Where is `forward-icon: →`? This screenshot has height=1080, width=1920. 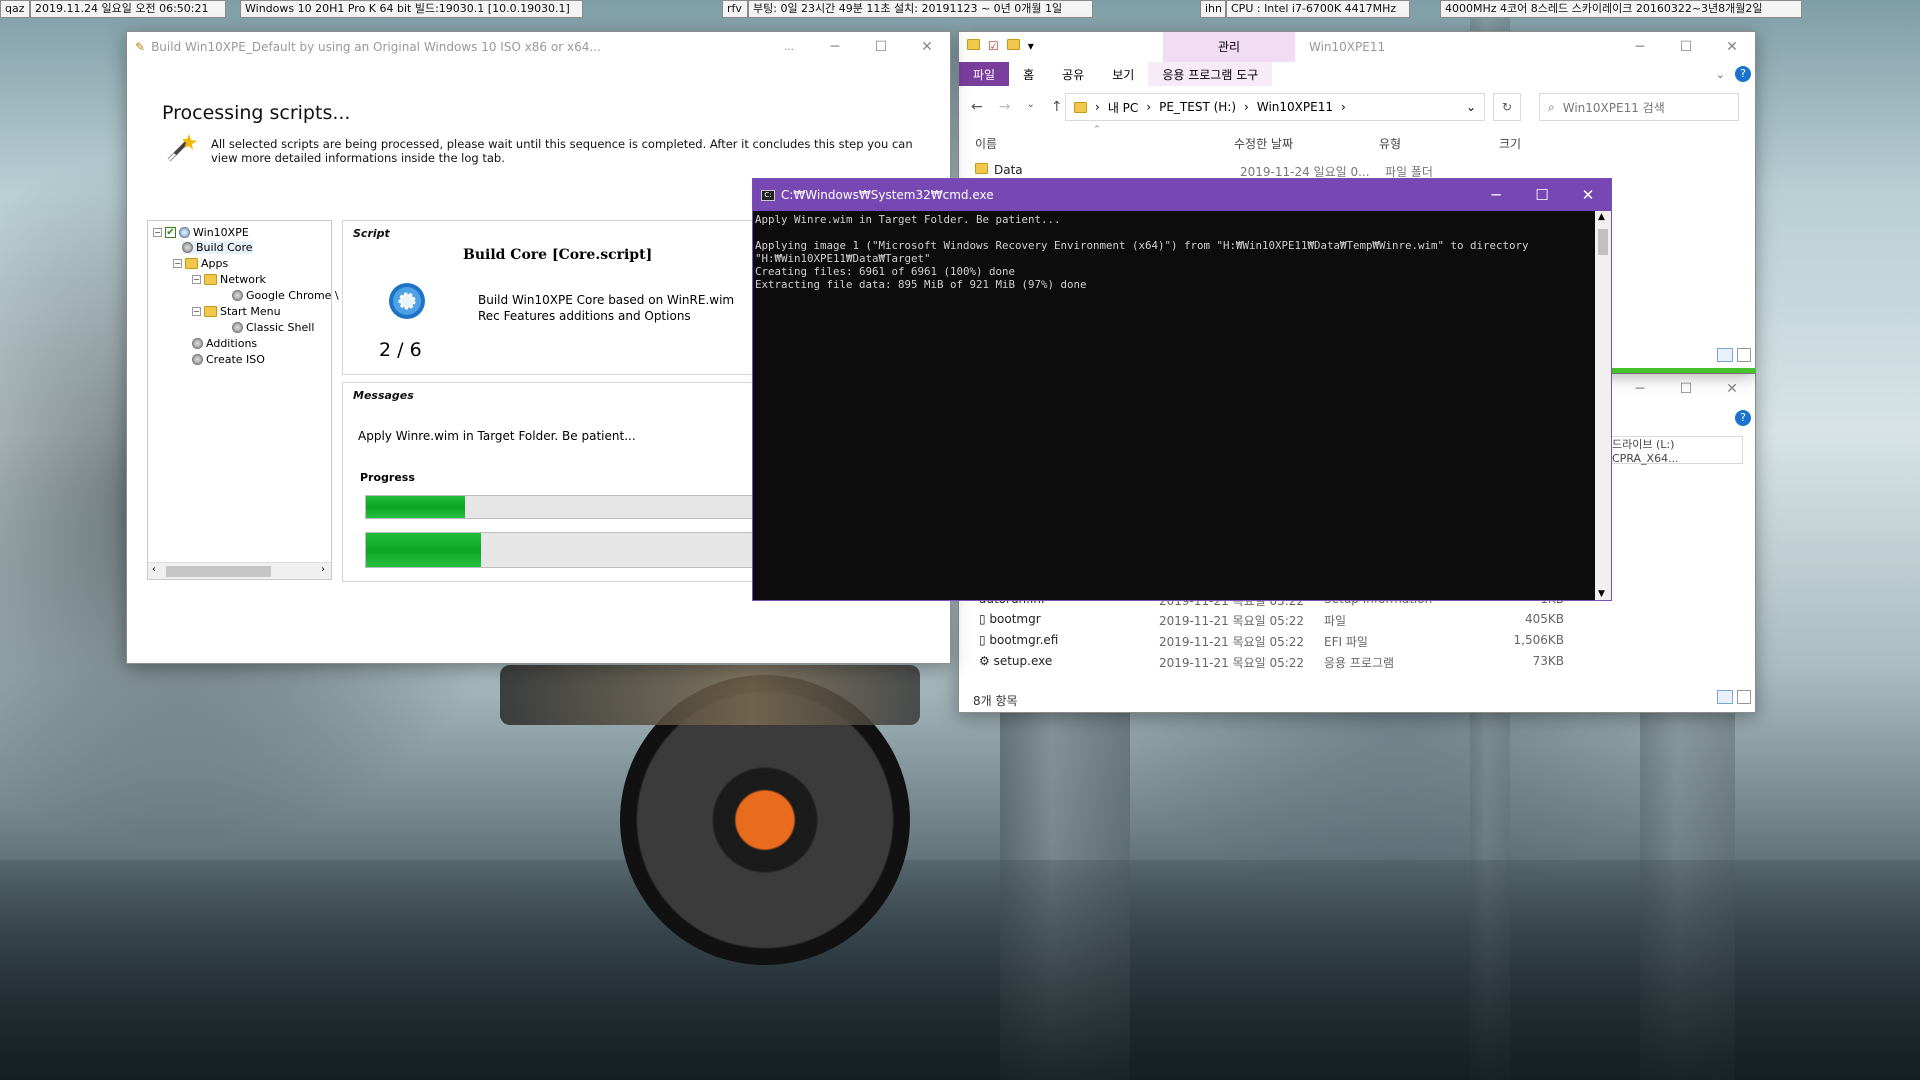
forward-icon: → is located at coordinates (1005, 107).